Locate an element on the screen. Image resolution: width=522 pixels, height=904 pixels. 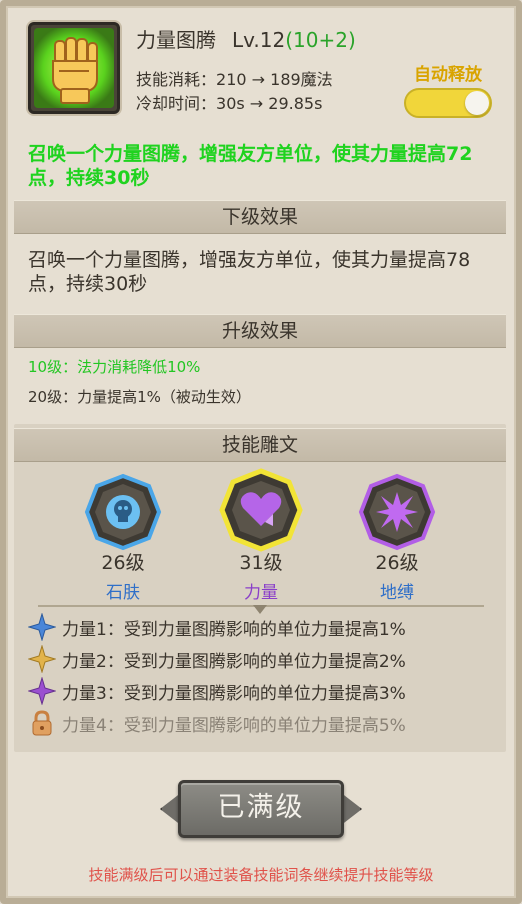
upgrade-header: 升级效果 is located at coordinates (260, 331).